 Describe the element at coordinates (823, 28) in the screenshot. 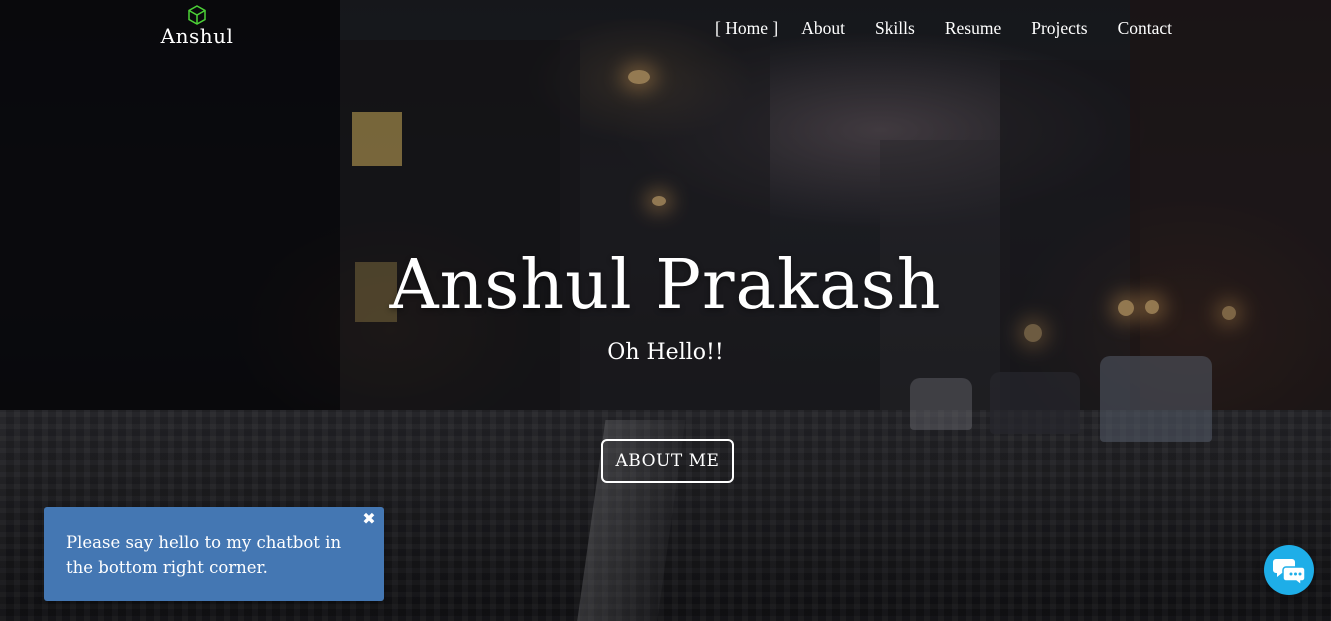

I see `nav-about: About` at that location.